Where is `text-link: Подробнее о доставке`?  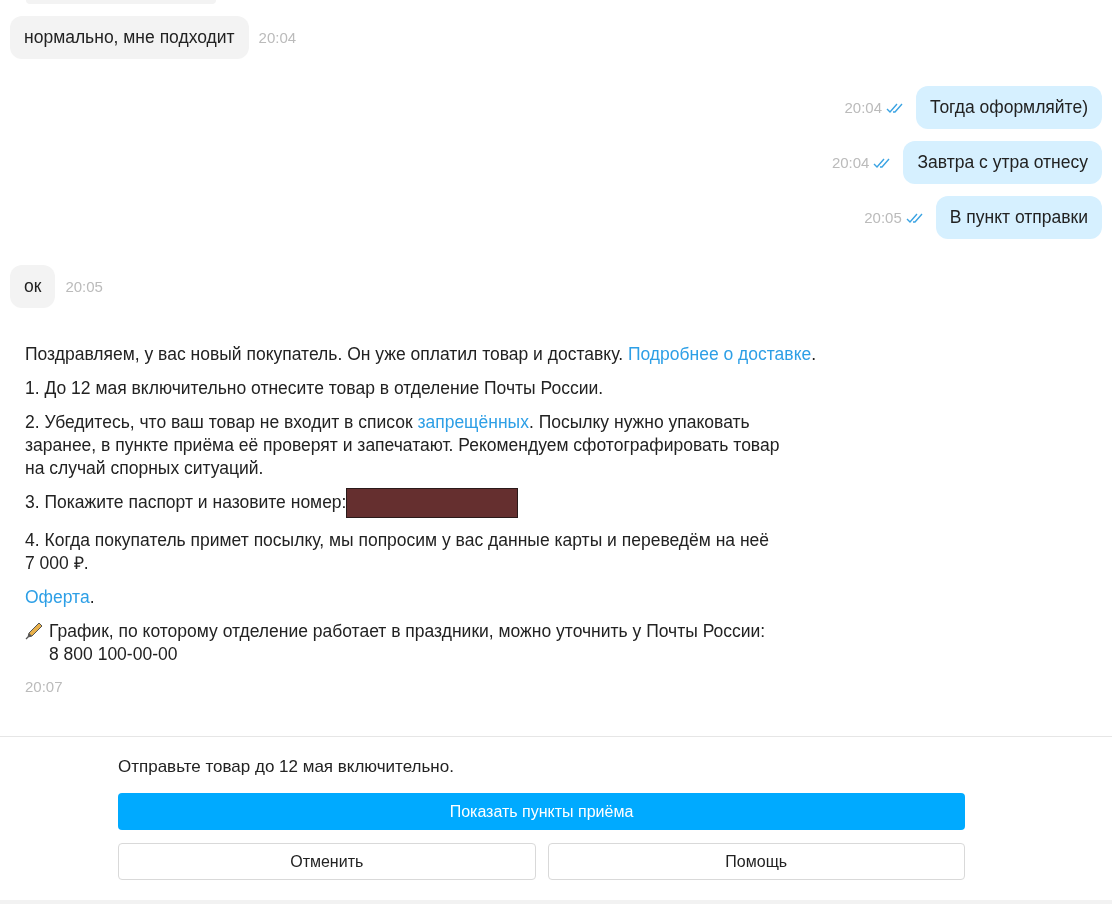
text-link: Подробнее о доставке is located at coordinates (719, 354).